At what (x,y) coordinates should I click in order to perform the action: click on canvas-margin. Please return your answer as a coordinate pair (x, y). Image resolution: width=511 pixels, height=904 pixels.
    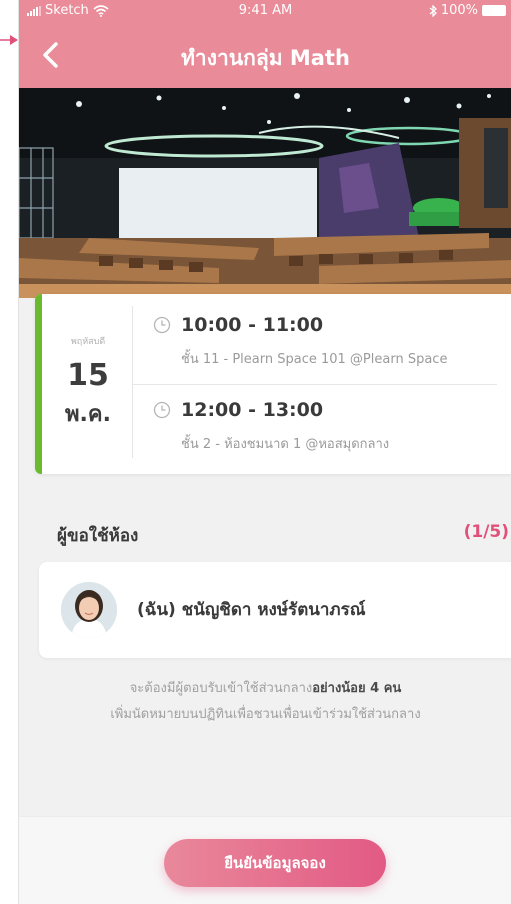
    Looking at the image, I should click on (9, 452).